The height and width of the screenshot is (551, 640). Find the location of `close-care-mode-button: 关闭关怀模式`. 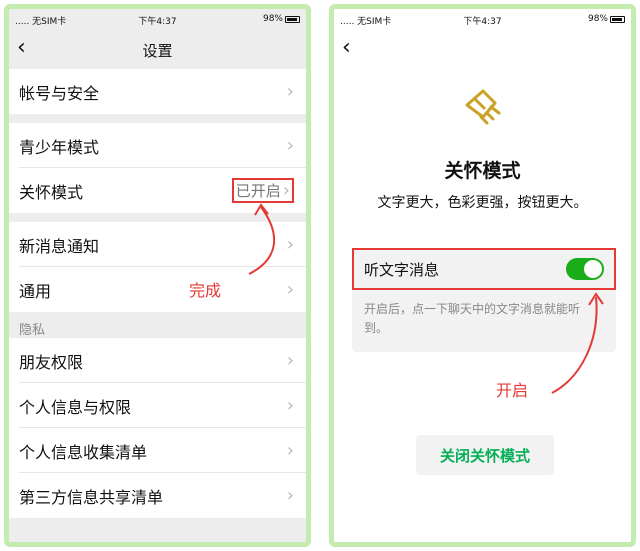

close-care-mode-button: 关闭关怀模式 is located at coordinates (485, 455).